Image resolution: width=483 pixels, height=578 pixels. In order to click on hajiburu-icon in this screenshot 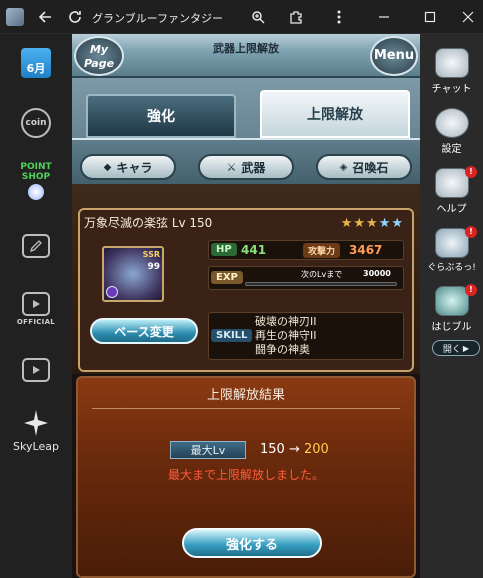, I will do `click(451, 301)`.